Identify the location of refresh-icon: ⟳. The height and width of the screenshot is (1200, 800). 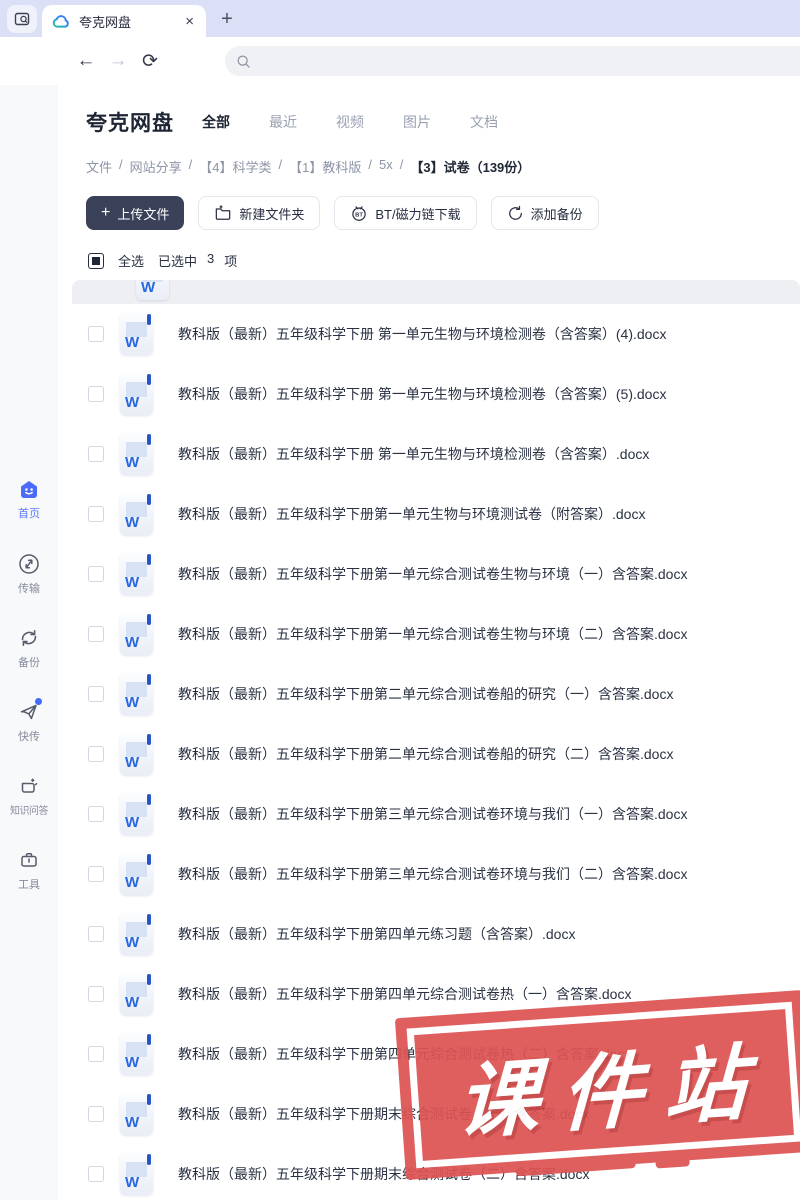
(150, 61).